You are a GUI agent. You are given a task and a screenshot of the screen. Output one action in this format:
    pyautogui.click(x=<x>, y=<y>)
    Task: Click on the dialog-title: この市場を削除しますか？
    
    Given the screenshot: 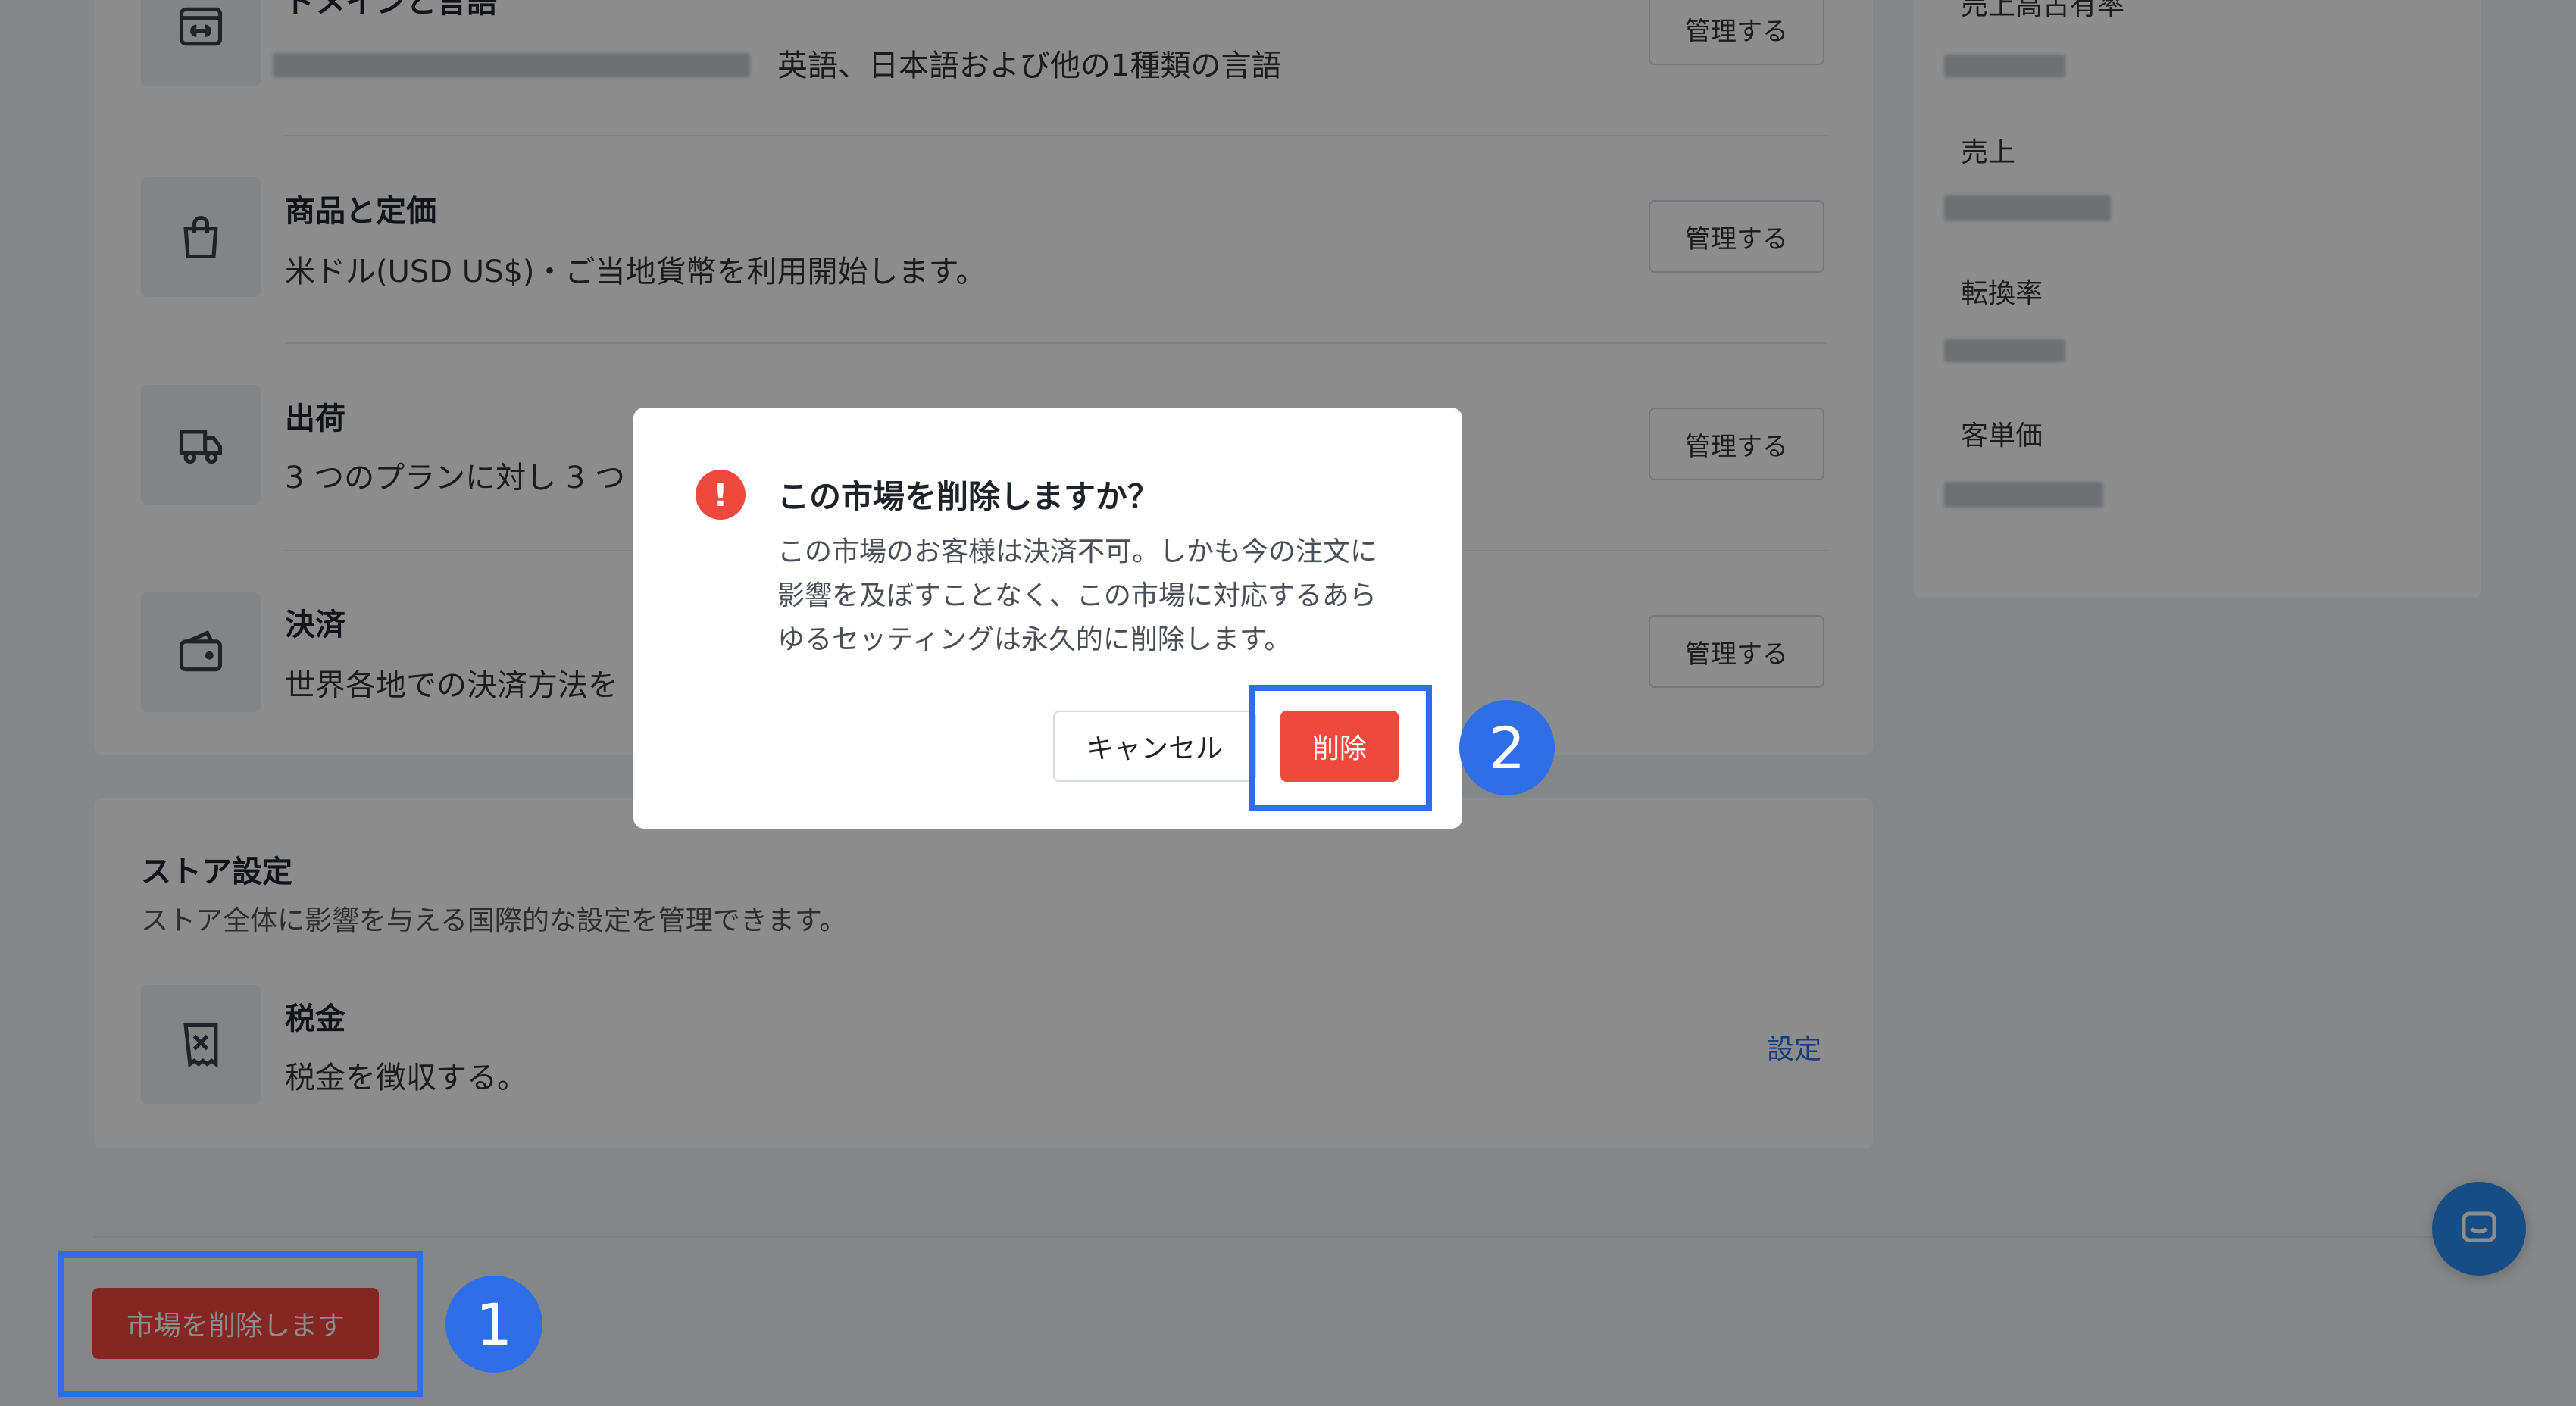 What is the action you would take?
    pyautogui.click(x=968, y=496)
    